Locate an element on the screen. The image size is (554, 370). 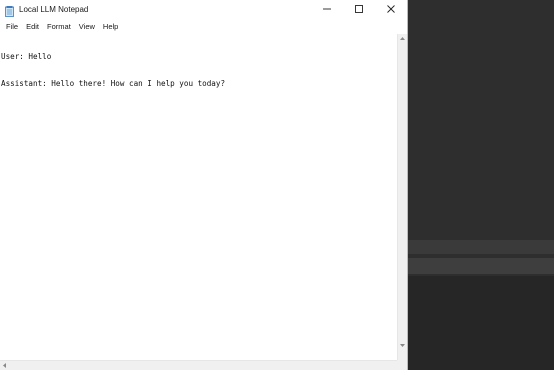
maximize-button is located at coordinates (359, 9).